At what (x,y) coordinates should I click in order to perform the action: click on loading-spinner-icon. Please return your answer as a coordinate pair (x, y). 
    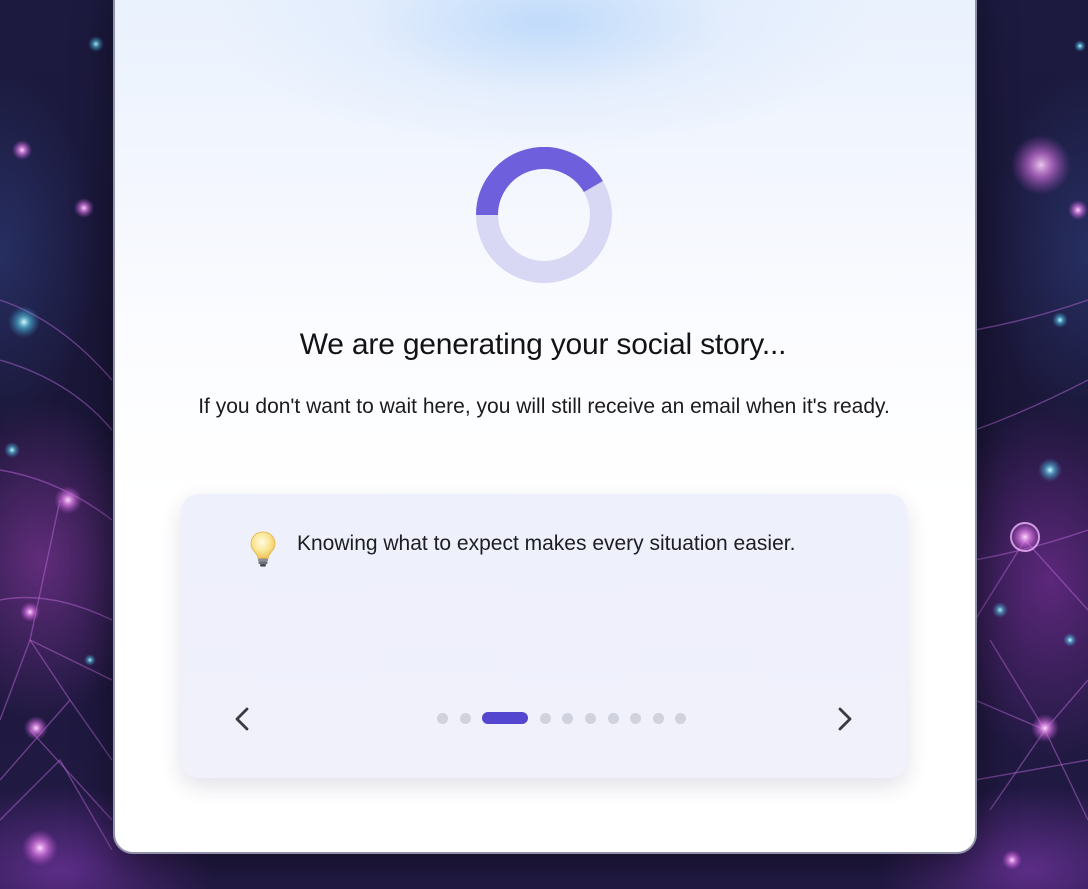
    Looking at the image, I should click on (544, 215).